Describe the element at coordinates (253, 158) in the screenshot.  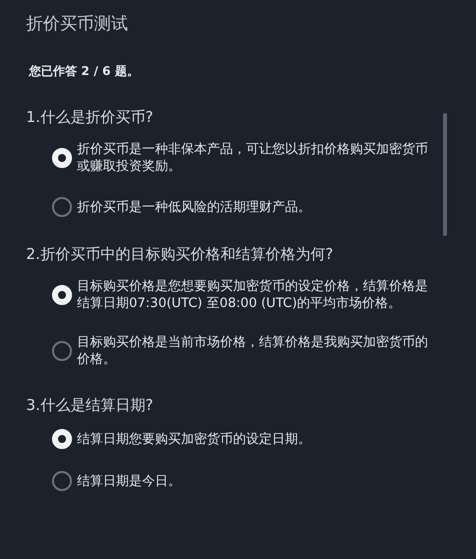
I see `option-text: 折价买币是一种非保本产品，可让您以折扣价格购买加密货币或赚取投资奖励。` at that location.